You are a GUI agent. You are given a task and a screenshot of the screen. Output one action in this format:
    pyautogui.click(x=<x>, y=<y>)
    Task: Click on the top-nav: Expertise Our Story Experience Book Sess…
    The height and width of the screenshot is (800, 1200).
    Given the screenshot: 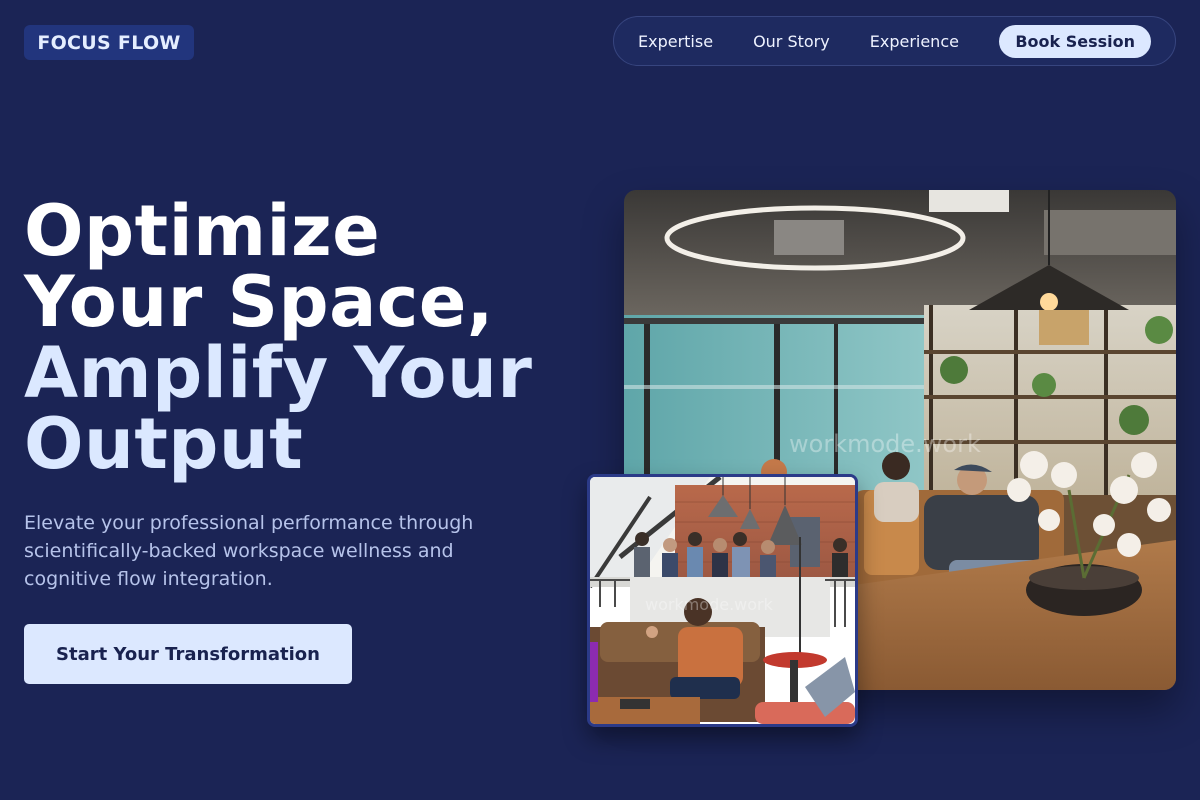 What is the action you would take?
    pyautogui.click(x=894, y=41)
    